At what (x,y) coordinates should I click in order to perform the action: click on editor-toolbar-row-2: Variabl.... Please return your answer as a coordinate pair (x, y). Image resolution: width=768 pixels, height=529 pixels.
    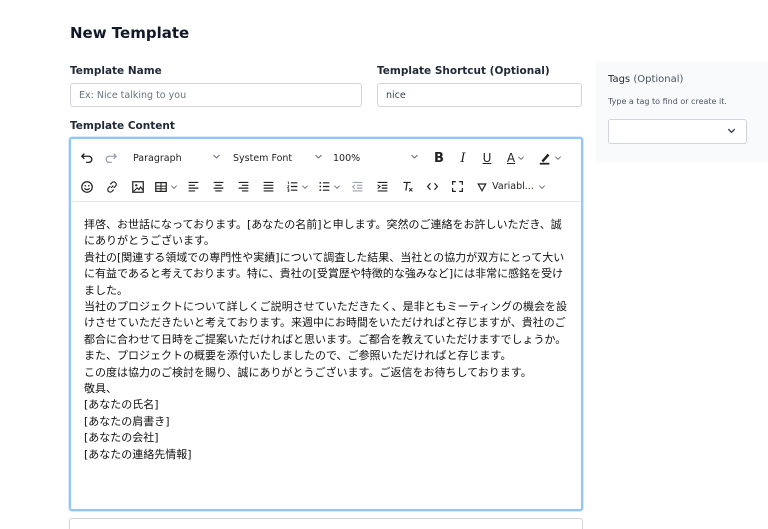
    Looking at the image, I should click on (326, 187).